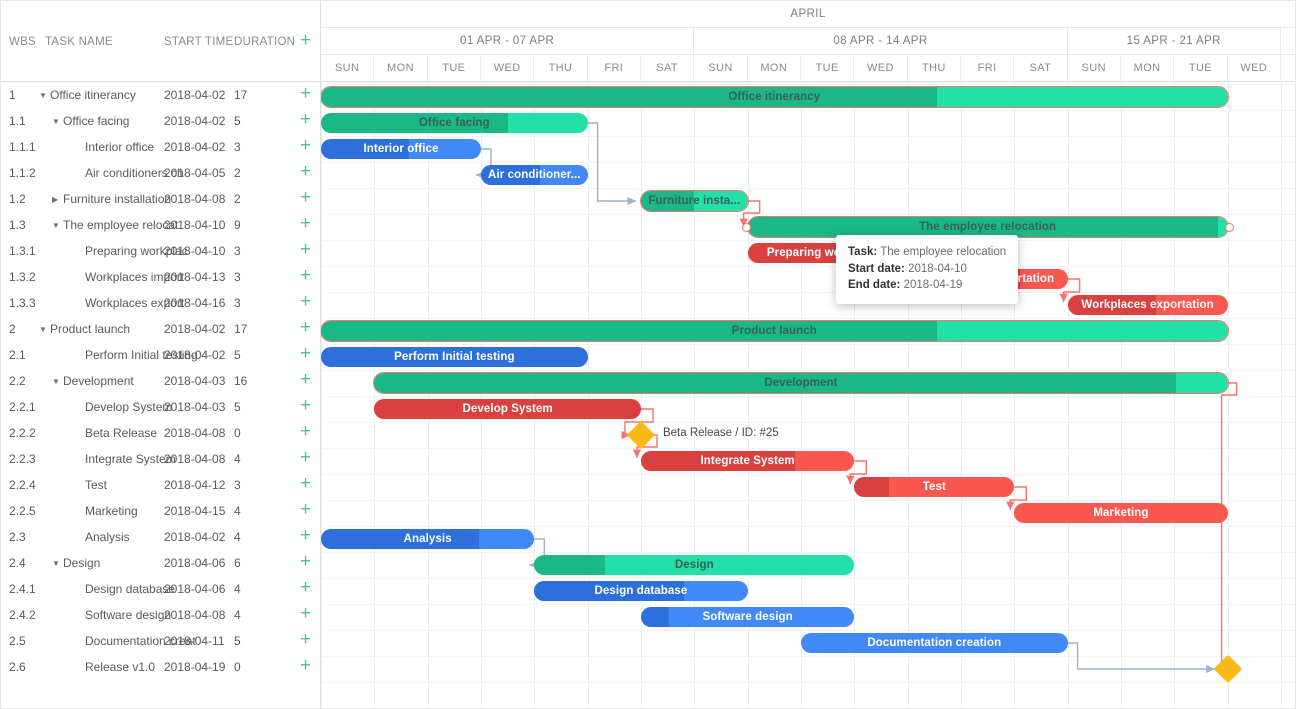 The height and width of the screenshot is (709, 1296). What do you see at coordinates (933, 285) in the screenshot?
I see `tooltip-end-value: 2018-04-19` at bounding box center [933, 285].